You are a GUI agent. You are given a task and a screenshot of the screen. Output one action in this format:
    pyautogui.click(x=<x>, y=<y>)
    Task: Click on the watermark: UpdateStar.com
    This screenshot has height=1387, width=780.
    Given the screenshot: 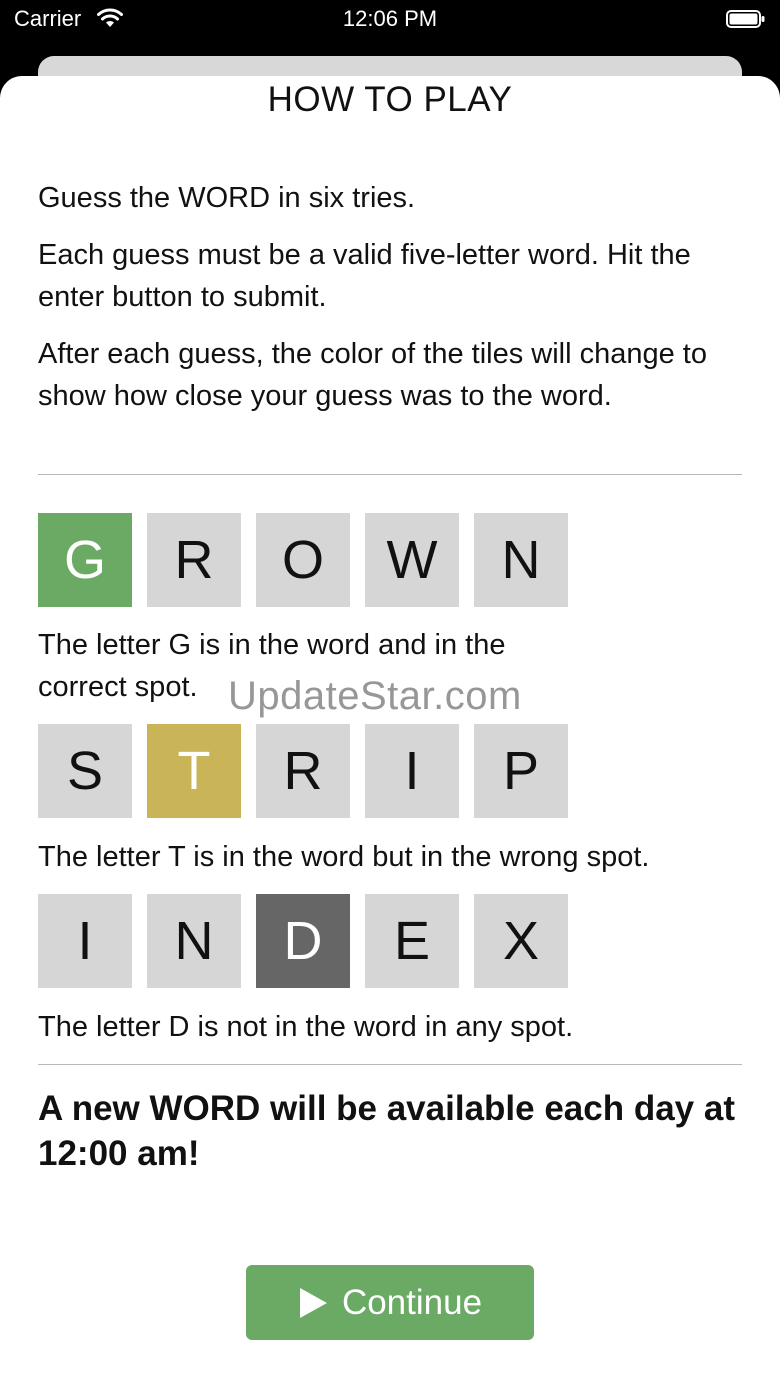 What is the action you would take?
    pyautogui.click(x=375, y=696)
    